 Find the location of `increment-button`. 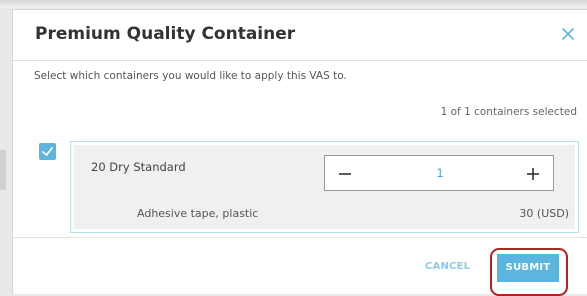

increment-button is located at coordinates (533, 174).